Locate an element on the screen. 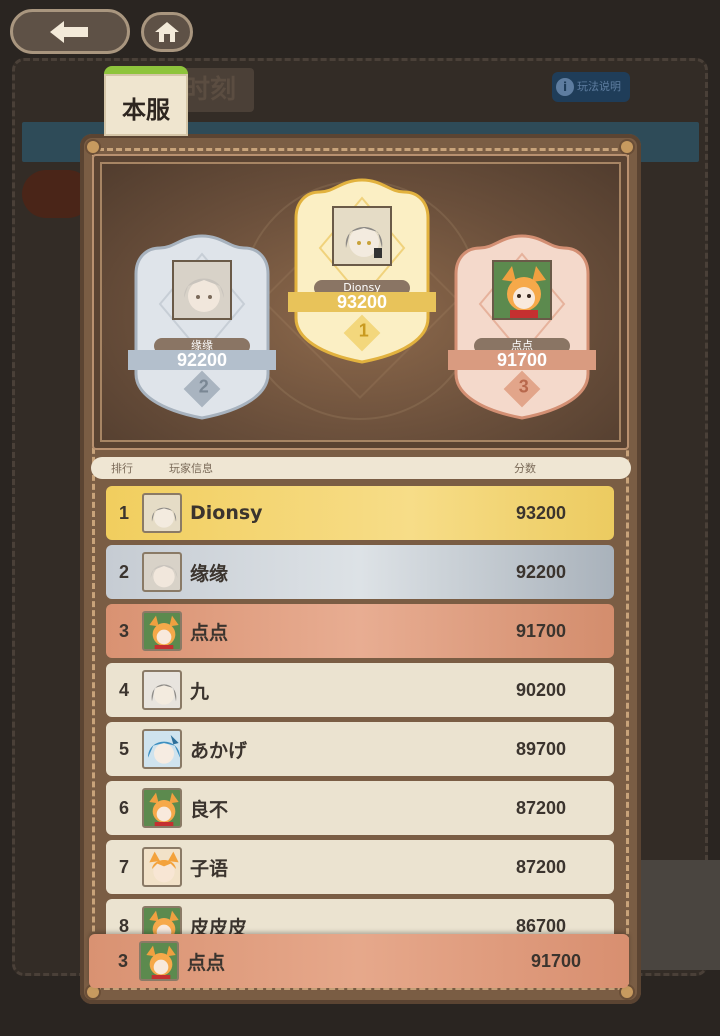  row-rank: 5 is located at coordinates (123, 748).